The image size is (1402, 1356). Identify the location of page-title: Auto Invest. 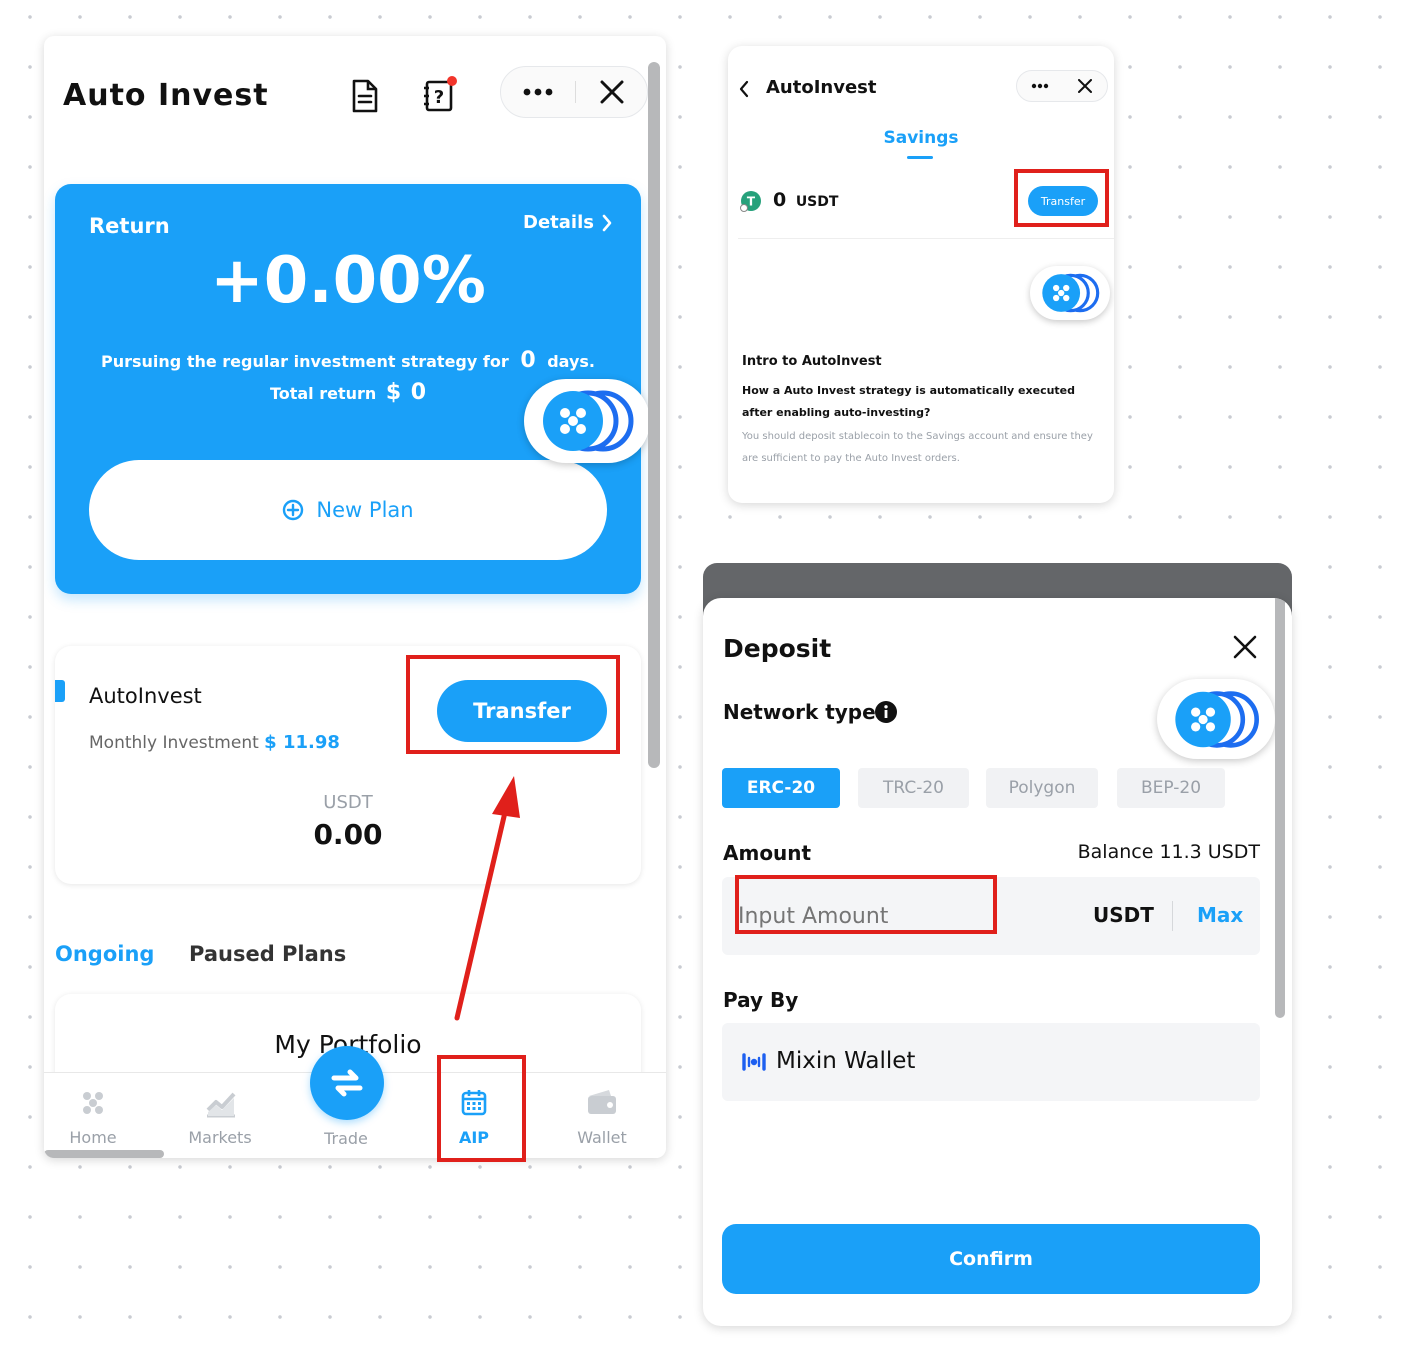
(166, 95).